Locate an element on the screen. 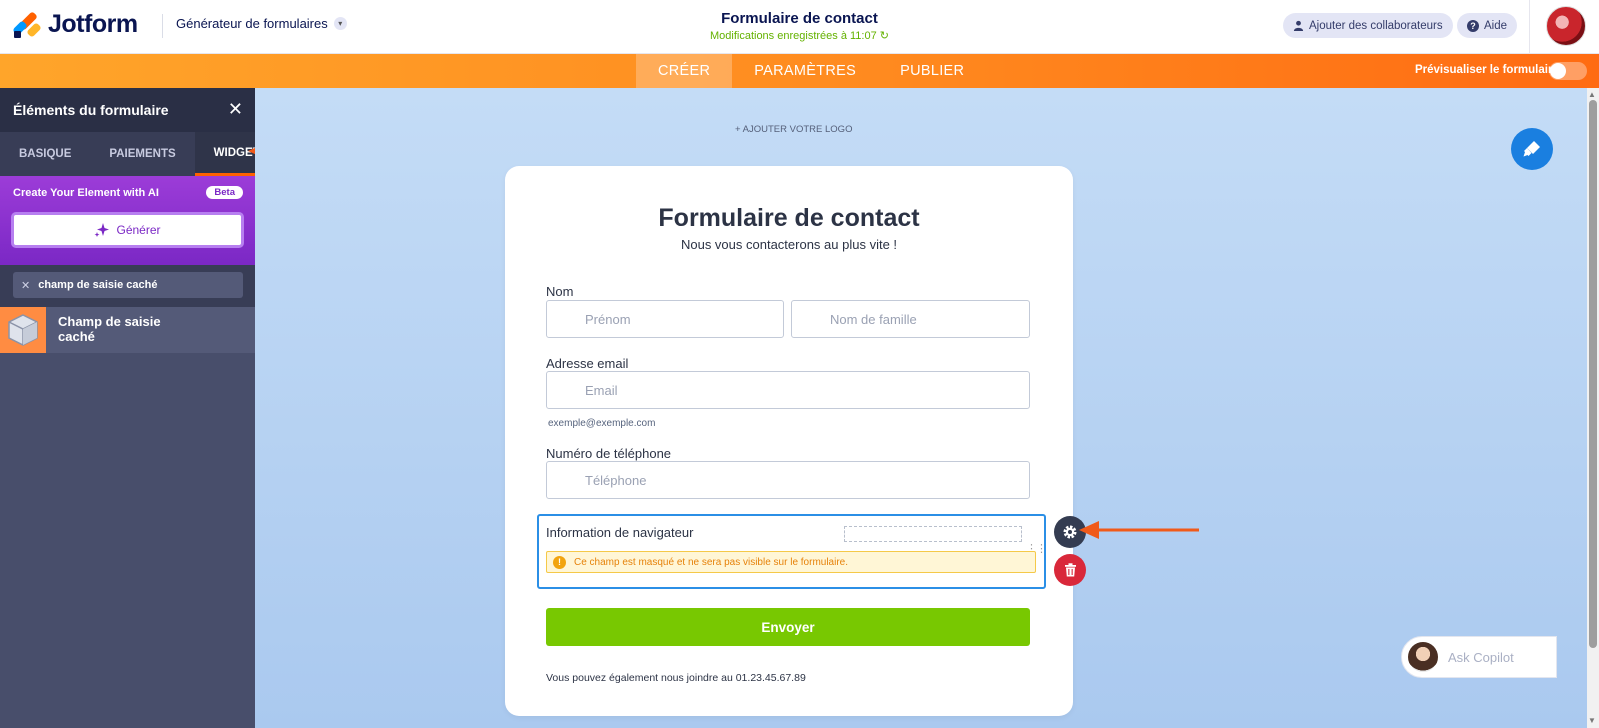 This screenshot has height=728, width=1599. form-subheading: Nous vous contacterons au plus vite ! is located at coordinates (789, 244).